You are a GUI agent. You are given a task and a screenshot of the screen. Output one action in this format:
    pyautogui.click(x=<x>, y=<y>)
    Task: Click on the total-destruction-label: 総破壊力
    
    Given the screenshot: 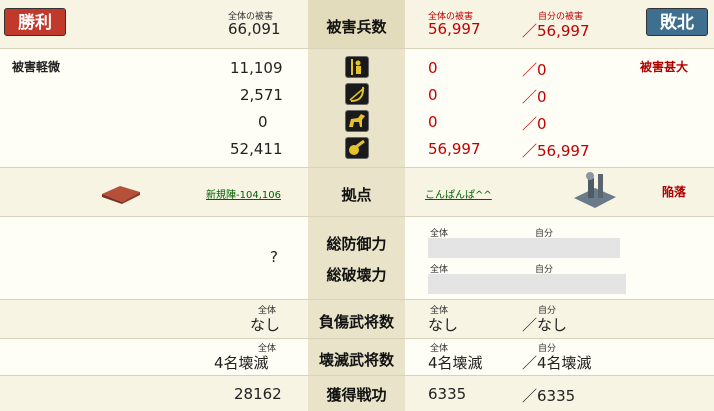 What is the action you would take?
    pyautogui.click(x=356, y=275)
    